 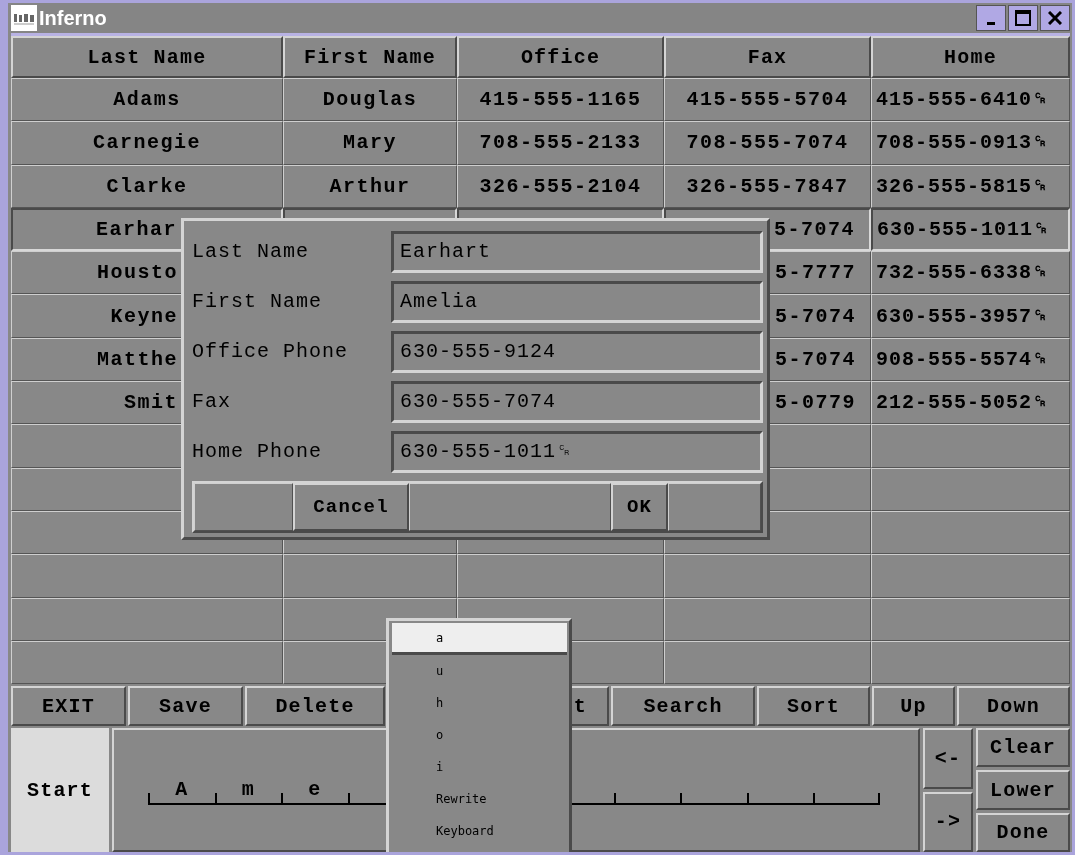 I want to click on window-title: Inferno, so click(x=73, y=18).